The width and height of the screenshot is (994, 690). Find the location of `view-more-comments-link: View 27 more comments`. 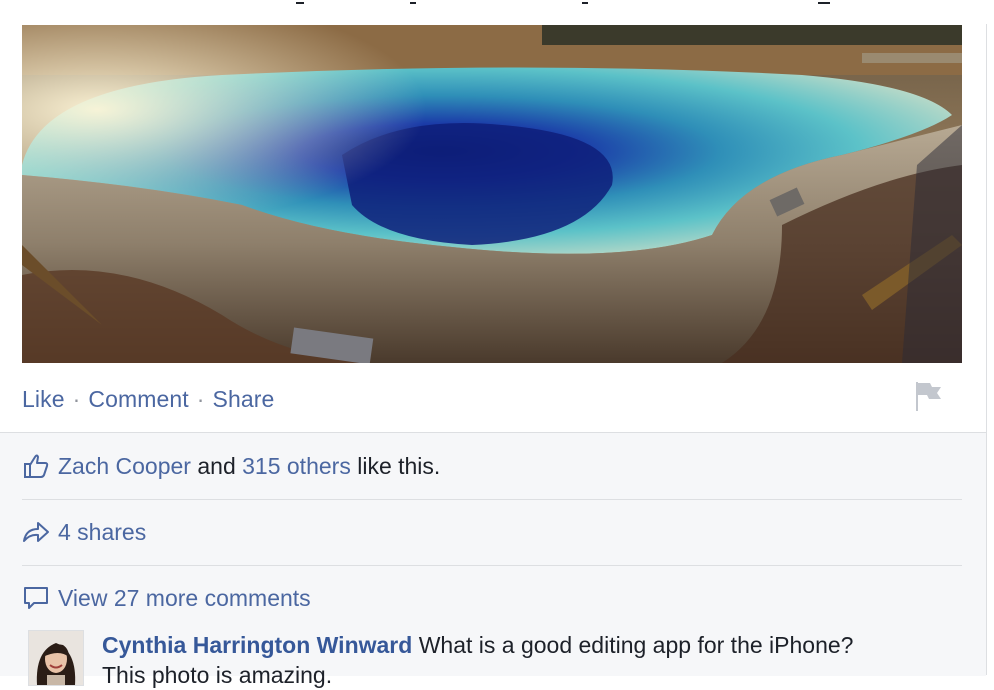

view-more-comments-link: View 27 more comments is located at coordinates (184, 598).